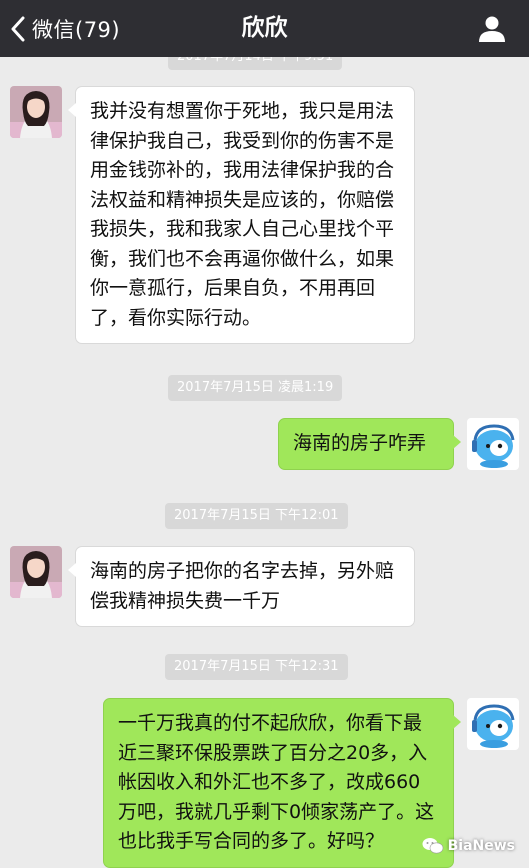 This screenshot has height=868, width=529. I want to click on navigation-bar: 微信(79) 欣欣, so click(264, 28).